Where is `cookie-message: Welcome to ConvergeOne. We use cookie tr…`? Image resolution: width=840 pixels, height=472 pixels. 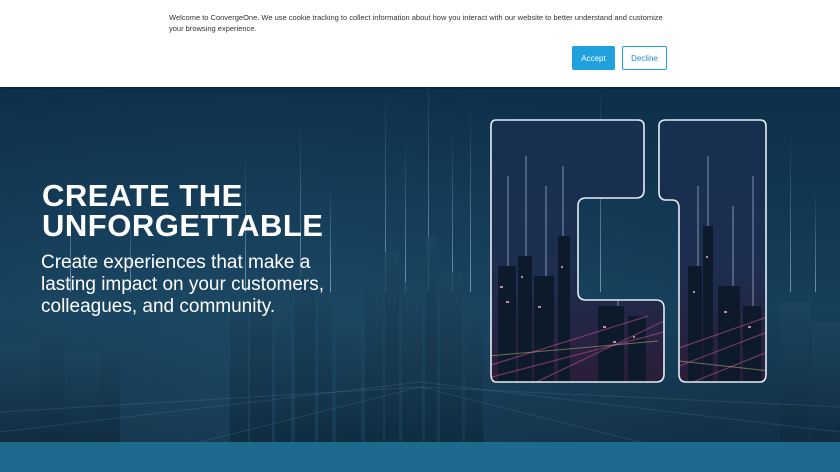 cookie-message: Welcome to ConvergeOne. We use cookie tr… is located at coordinates (416, 23).